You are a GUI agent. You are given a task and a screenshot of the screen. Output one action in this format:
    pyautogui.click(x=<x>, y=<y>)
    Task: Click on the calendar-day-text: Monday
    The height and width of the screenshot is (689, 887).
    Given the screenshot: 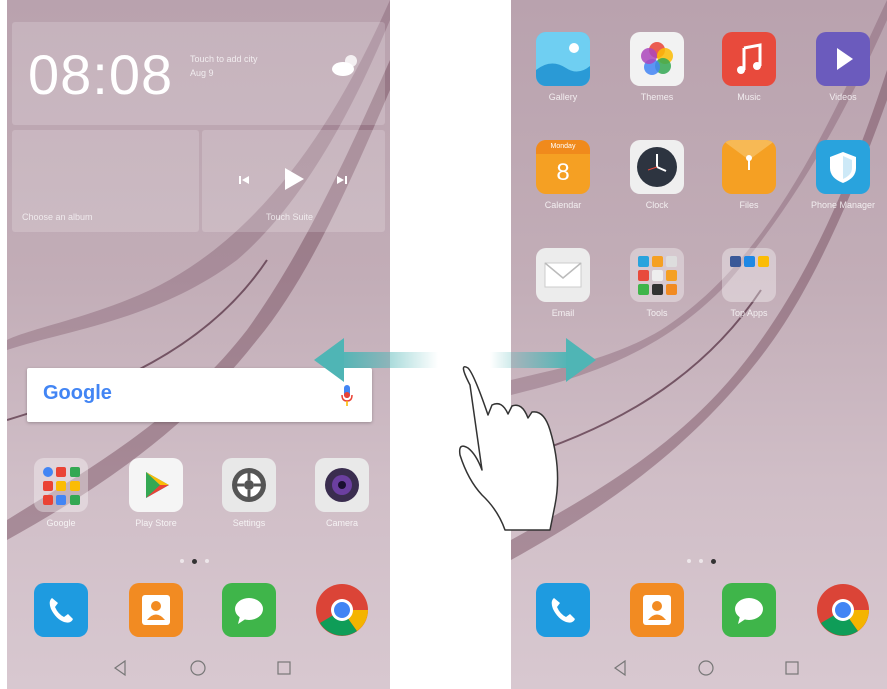 What is the action you would take?
    pyautogui.click(x=563, y=147)
    